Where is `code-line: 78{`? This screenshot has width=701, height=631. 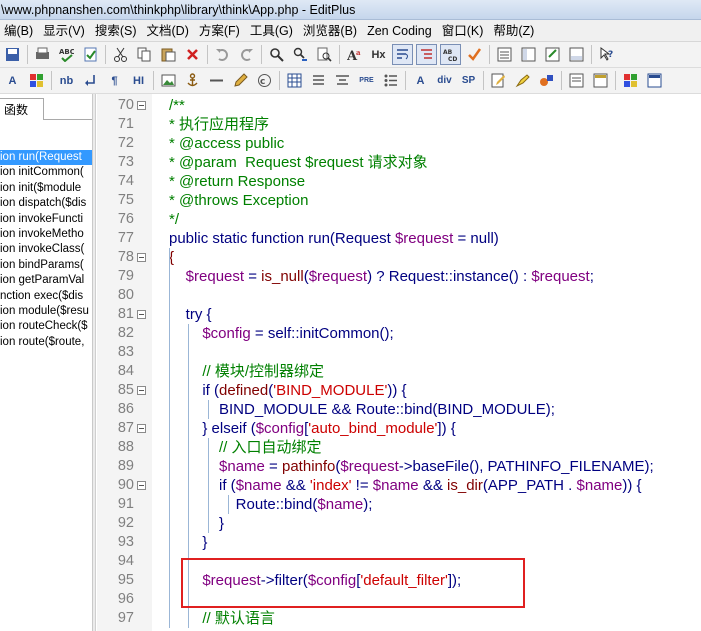 code-line: 78{ is located at coordinates (399, 257).